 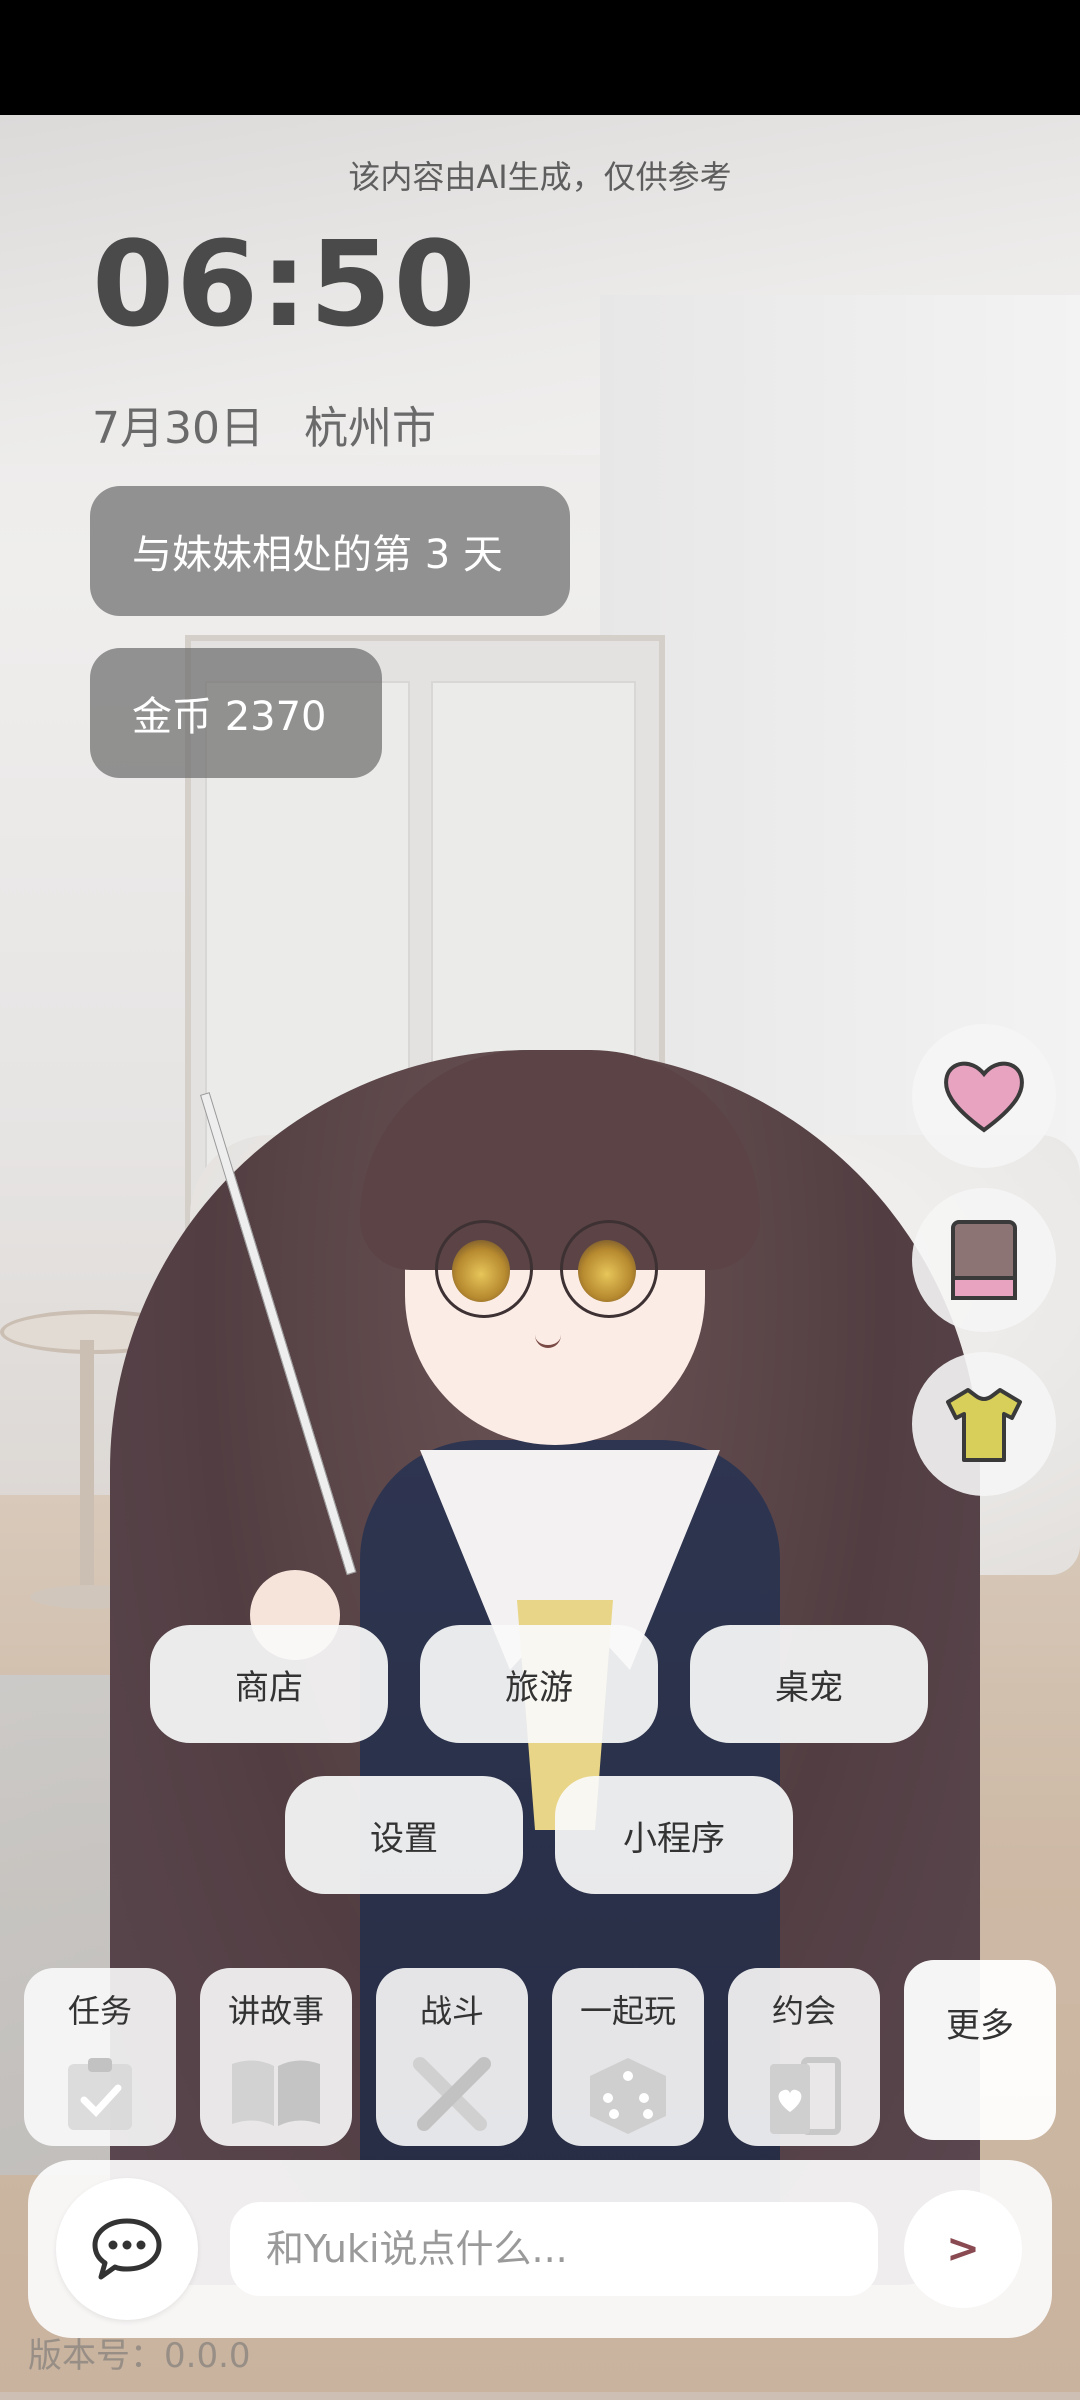 What do you see at coordinates (451, 2011) in the screenshot?
I see `tile-label: 战斗` at bounding box center [451, 2011].